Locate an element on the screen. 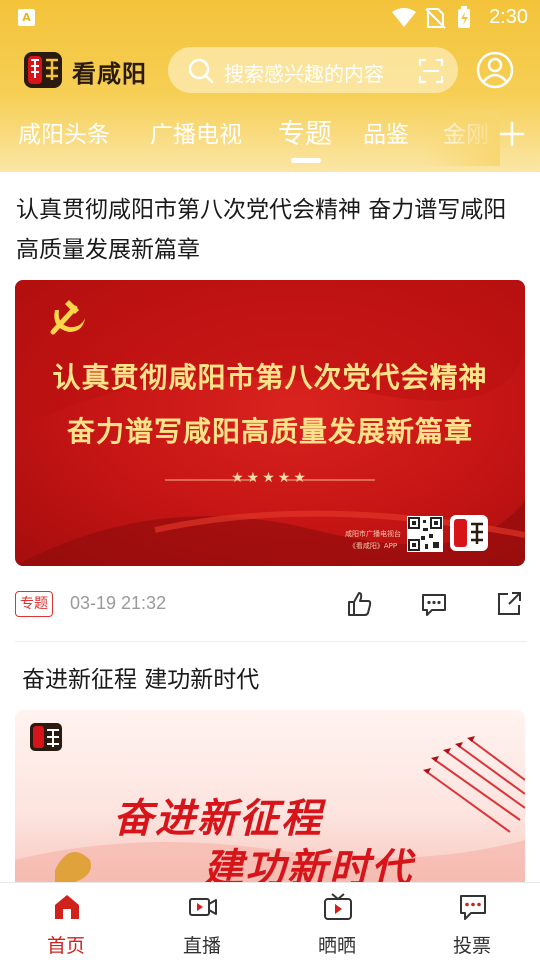 This screenshot has width=540, height=960. publish-time: 03-19 21:32 is located at coordinates (118, 603).